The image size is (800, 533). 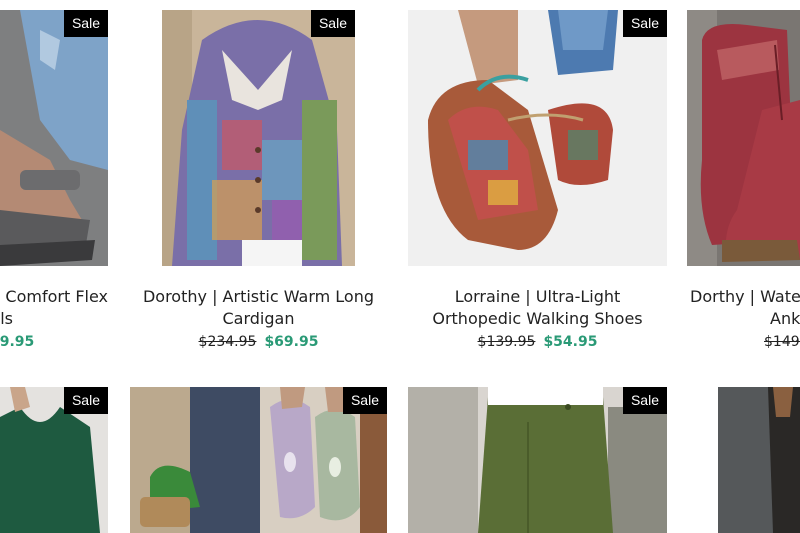 I want to click on product-price: $234.95 $69.95, so click(x=258, y=342).